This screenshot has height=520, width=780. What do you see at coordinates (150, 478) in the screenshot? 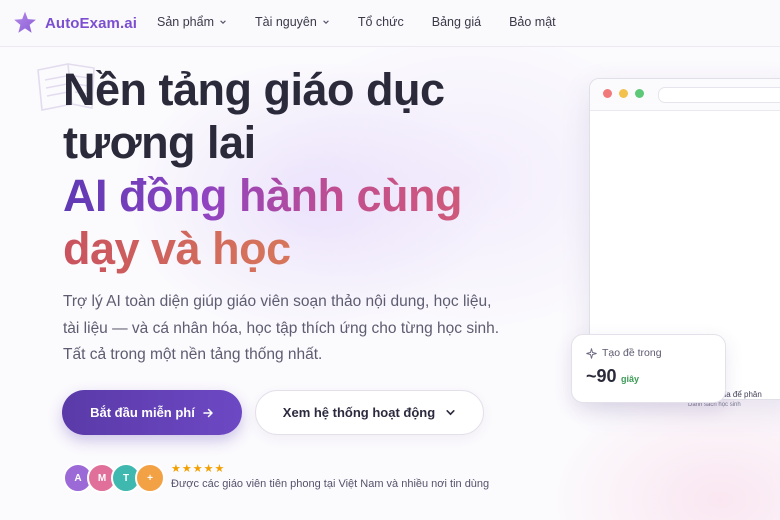
I see `avatar: +` at bounding box center [150, 478].